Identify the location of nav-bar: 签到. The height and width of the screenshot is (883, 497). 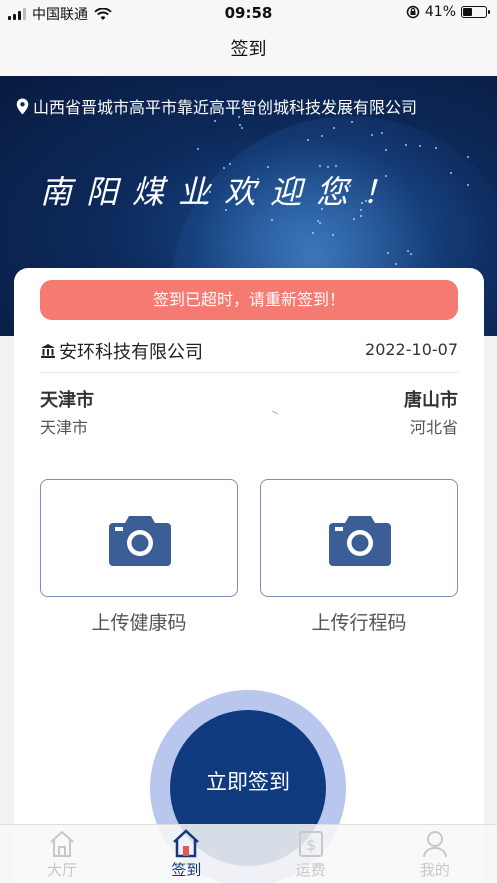
(248, 51).